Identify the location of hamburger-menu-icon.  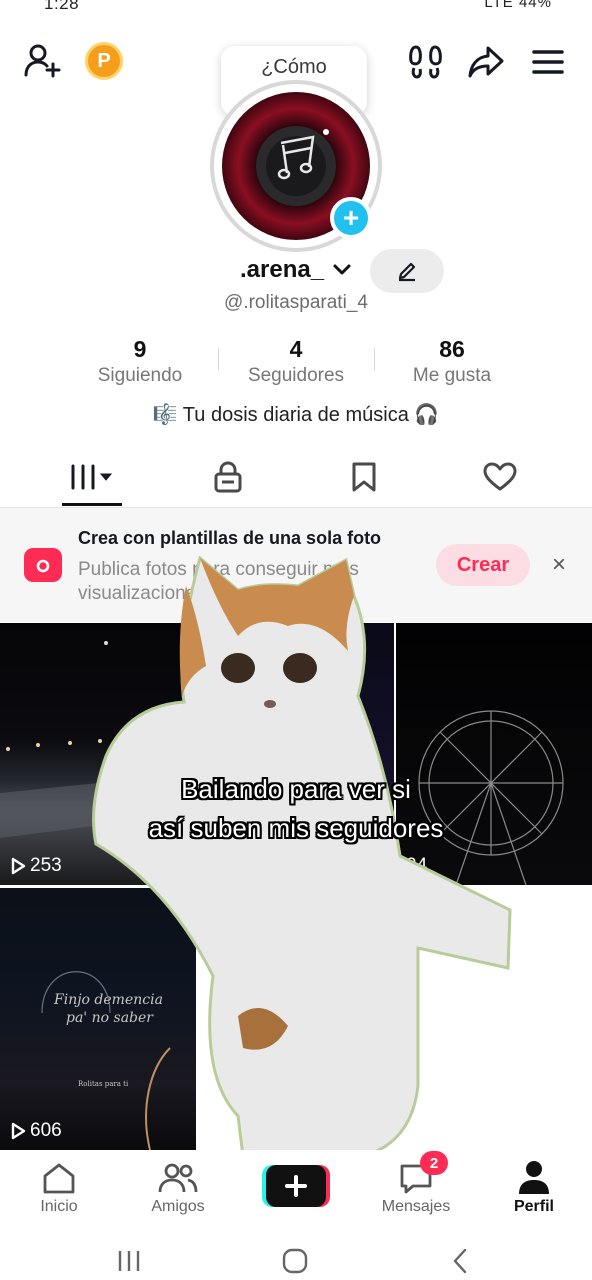
(548, 62).